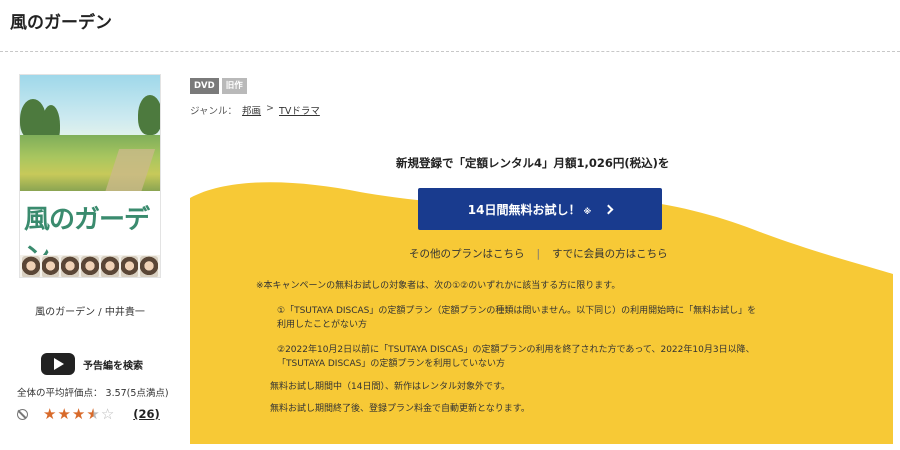 The width and height of the screenshot is (900, 450). Describe the element at coordinates (146, 414) in the screenshot. I see `review-count-link: (26)` at that location.